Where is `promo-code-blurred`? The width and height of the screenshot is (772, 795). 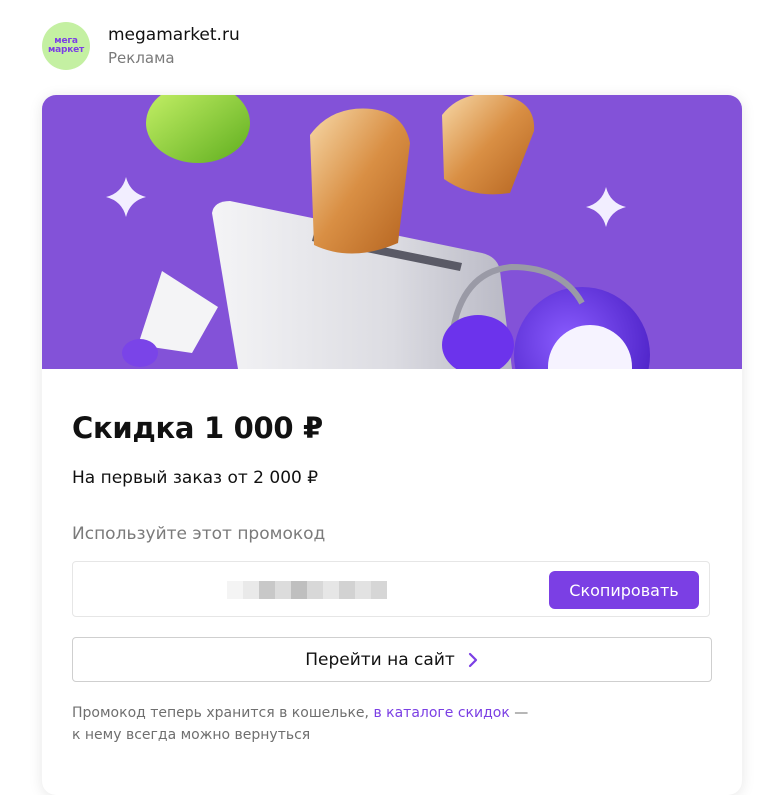
promo-code-blurred is located at coordinates (307, 590).